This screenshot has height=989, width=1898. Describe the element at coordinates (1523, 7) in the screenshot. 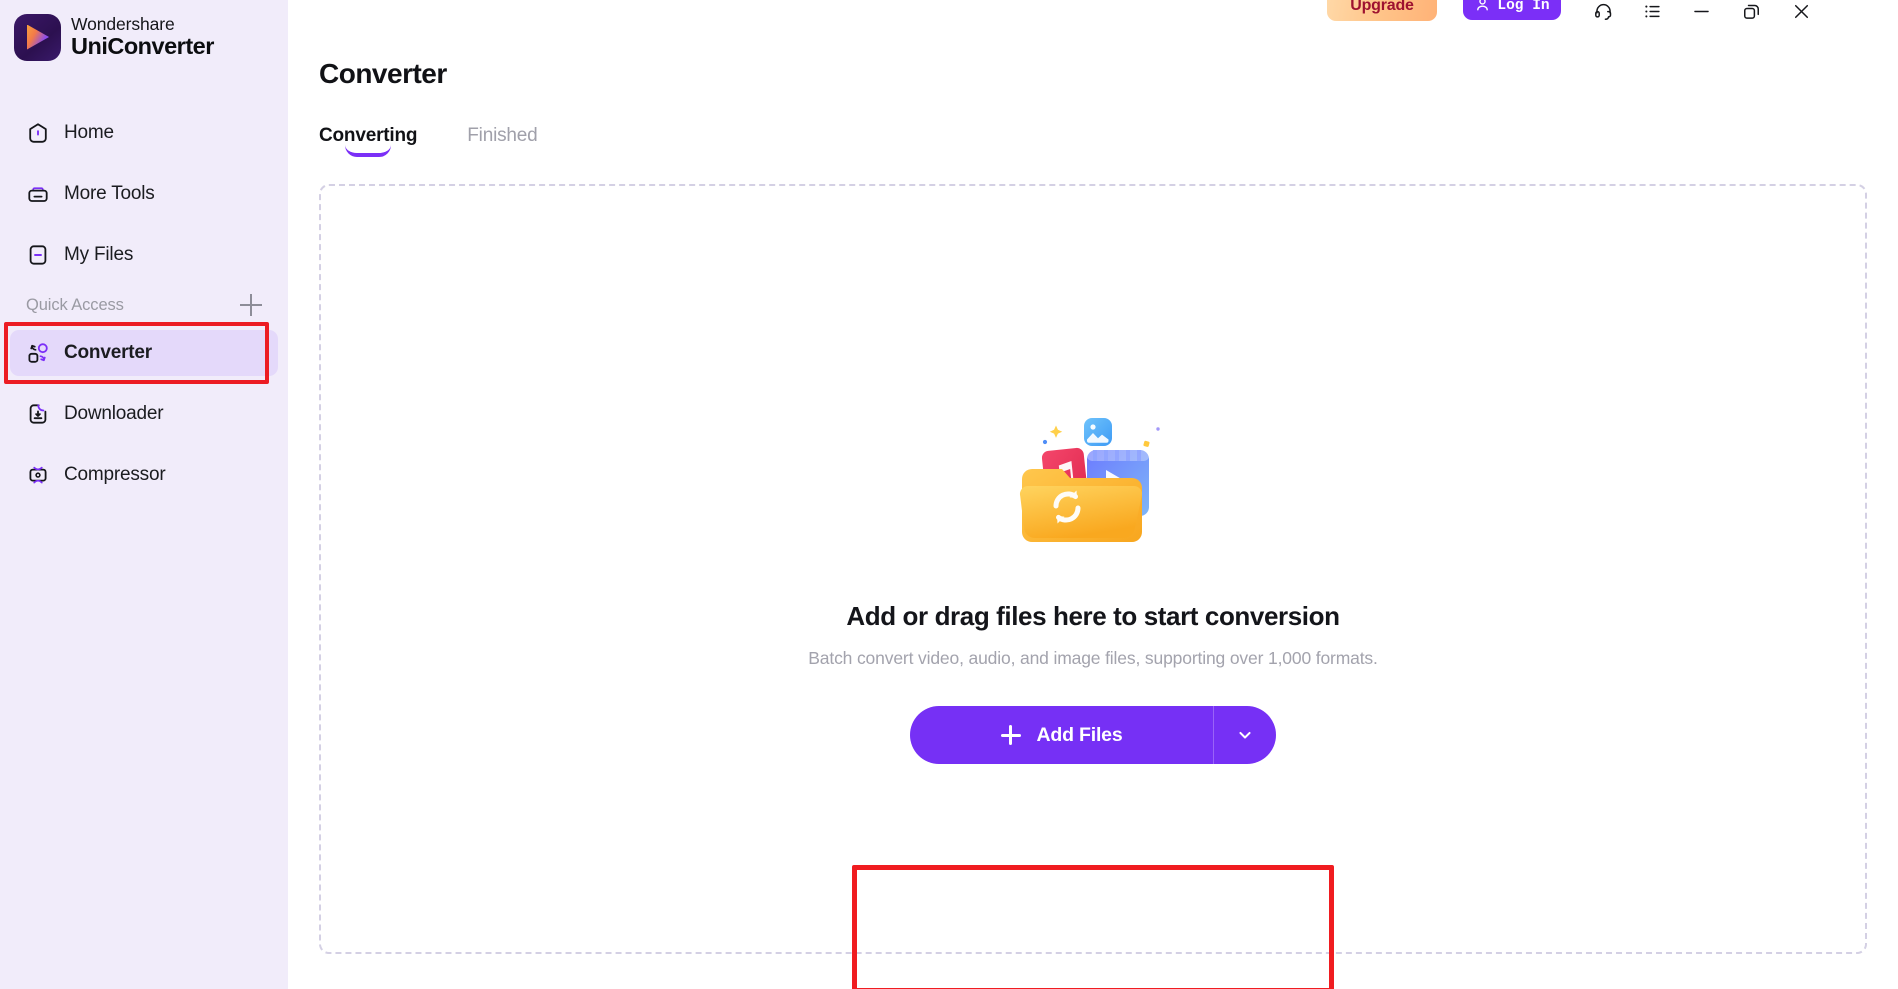

I see `login-label: Log In` at that location.